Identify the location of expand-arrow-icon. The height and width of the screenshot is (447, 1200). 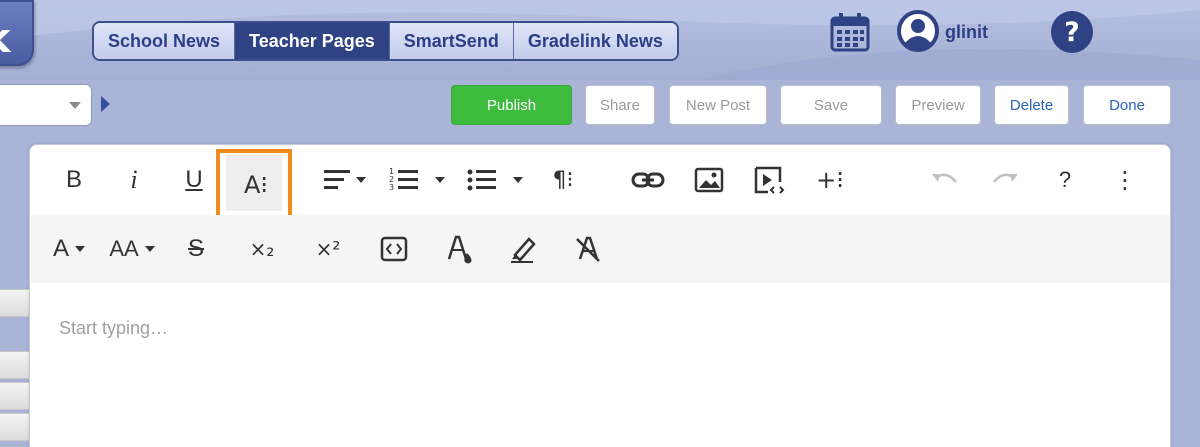
(105, 104).